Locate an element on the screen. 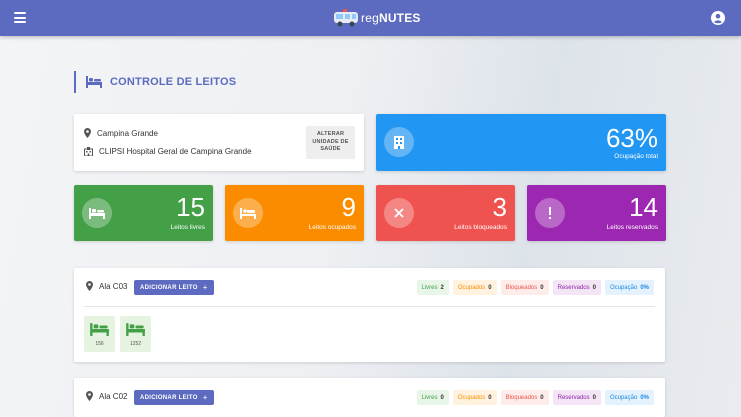  logo-bold: NUTES is located at coordinates (399, 18).